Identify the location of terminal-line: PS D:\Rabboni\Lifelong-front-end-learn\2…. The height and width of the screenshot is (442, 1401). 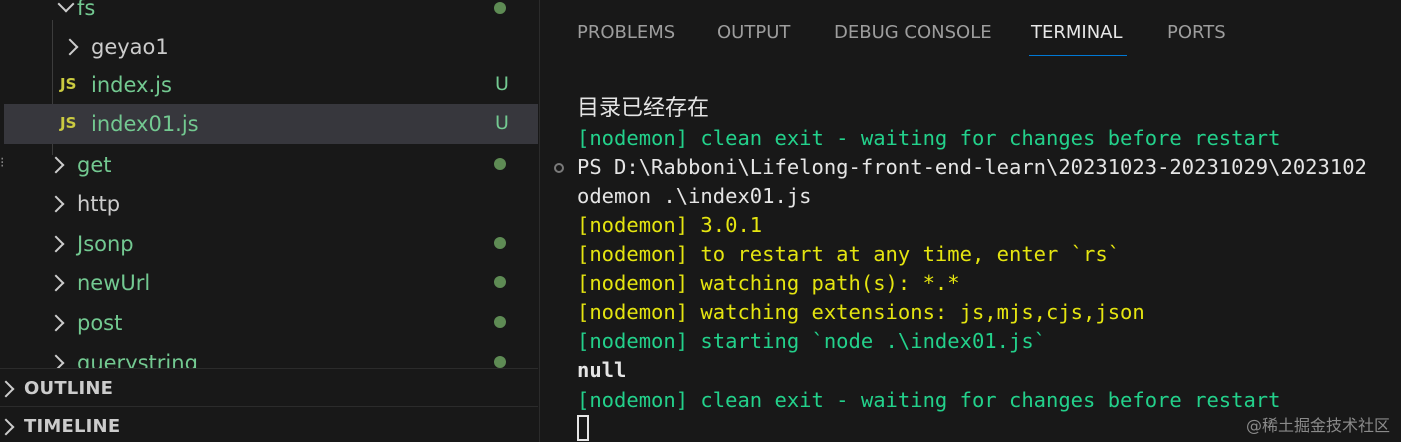
(972, 167).